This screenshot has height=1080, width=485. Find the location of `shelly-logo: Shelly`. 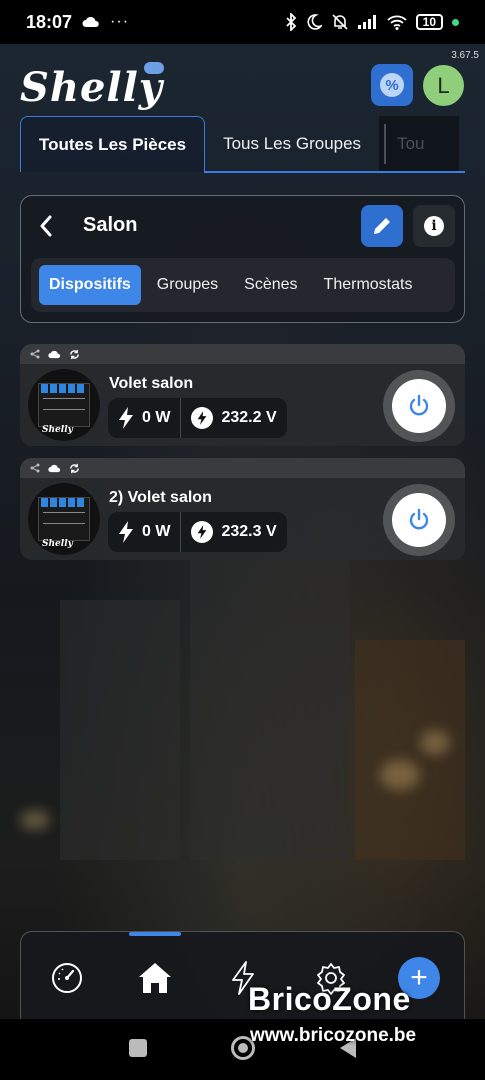

shelly-logo: Shelly is located at coordinates (92, 87).